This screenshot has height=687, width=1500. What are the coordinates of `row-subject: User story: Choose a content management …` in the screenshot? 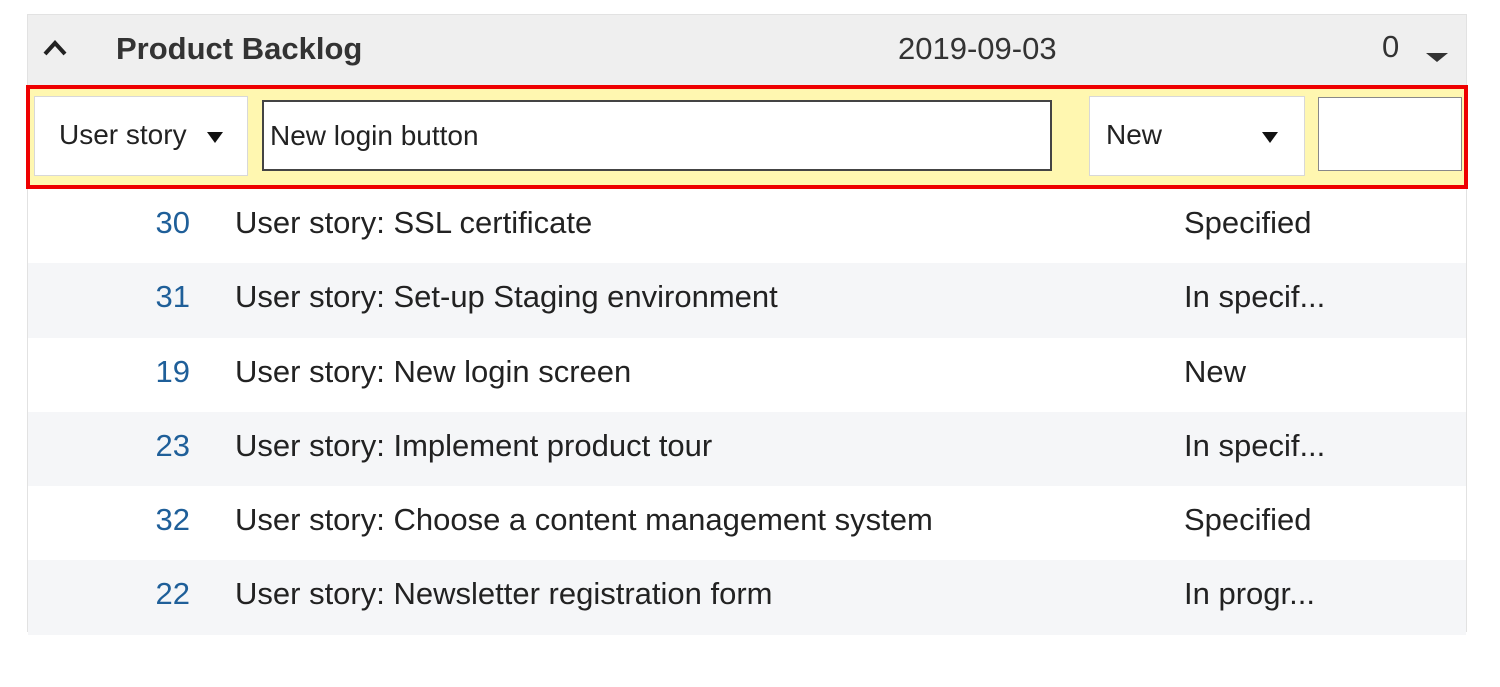 It's located at (584, 520).